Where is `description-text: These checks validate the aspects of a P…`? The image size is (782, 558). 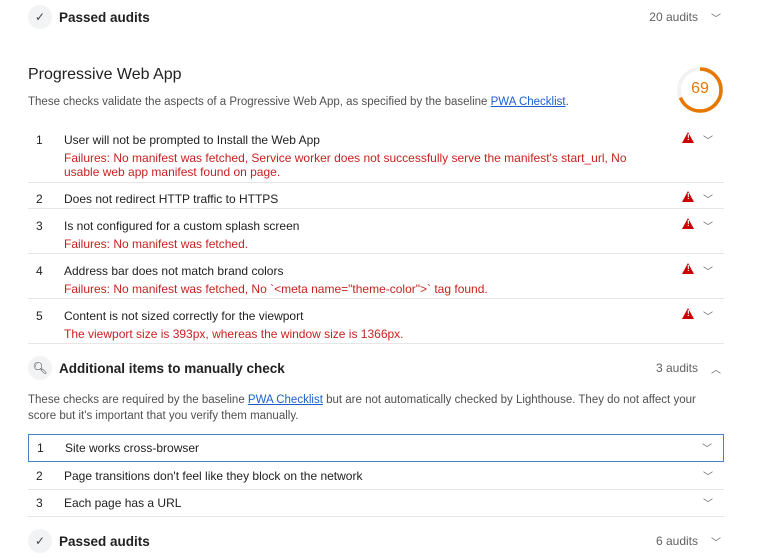 description-text: These checks validate the aspects of a P… is located at coordinates (259, 102).